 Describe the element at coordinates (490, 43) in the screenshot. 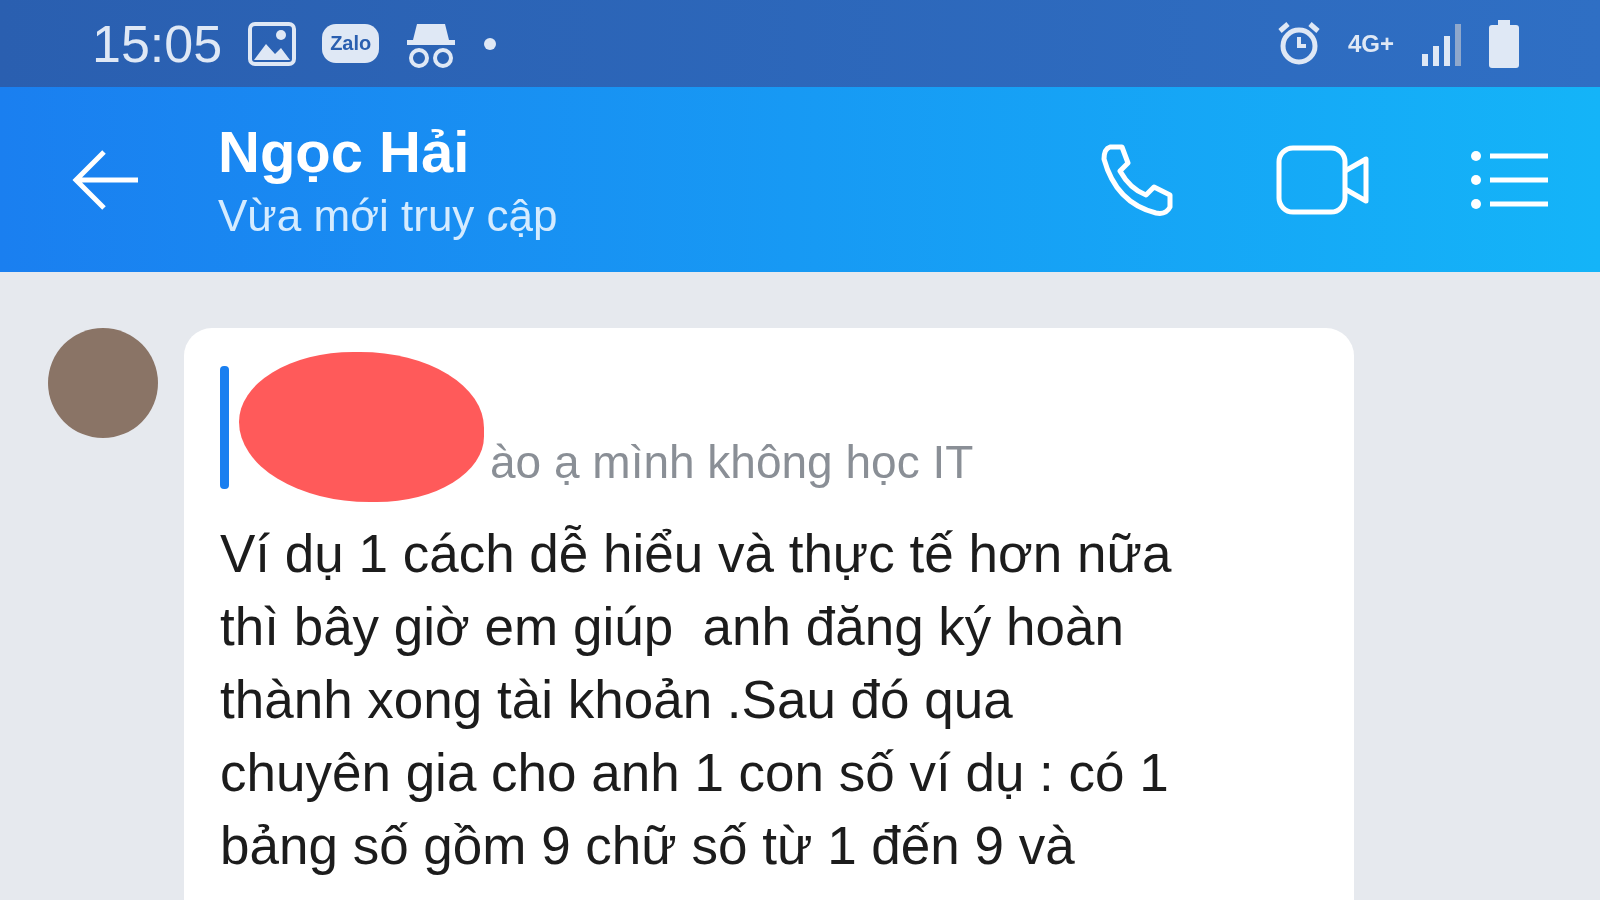

I see `dot-icon` at that location.